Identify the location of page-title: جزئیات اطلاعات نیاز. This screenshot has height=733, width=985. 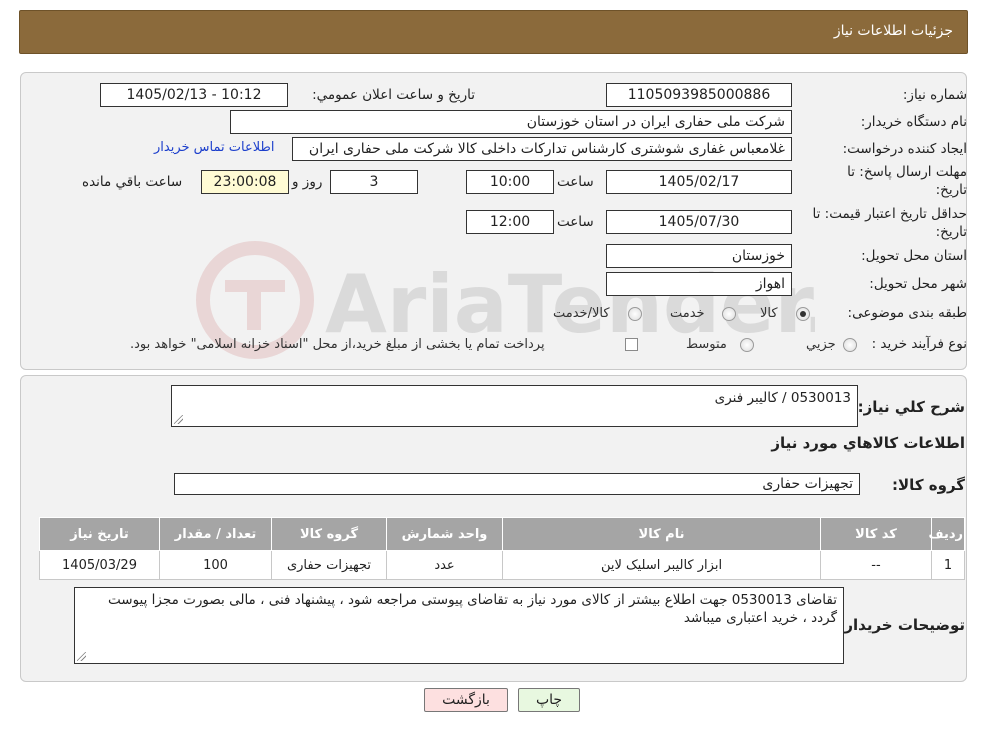
(893, 31).